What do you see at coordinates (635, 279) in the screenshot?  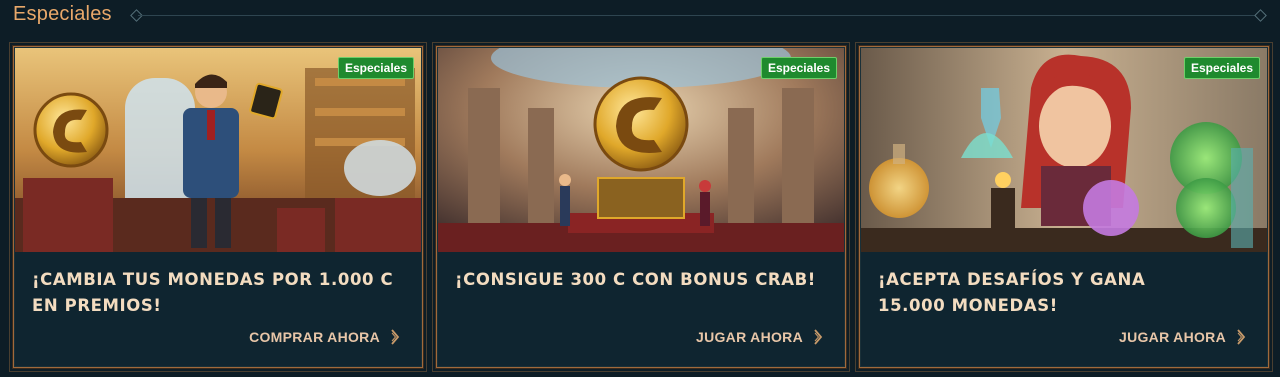 I see `card-title-line: ¡CONSIGUE 300 C CON BONUS CRAB!` at bounding box center [635, 279].